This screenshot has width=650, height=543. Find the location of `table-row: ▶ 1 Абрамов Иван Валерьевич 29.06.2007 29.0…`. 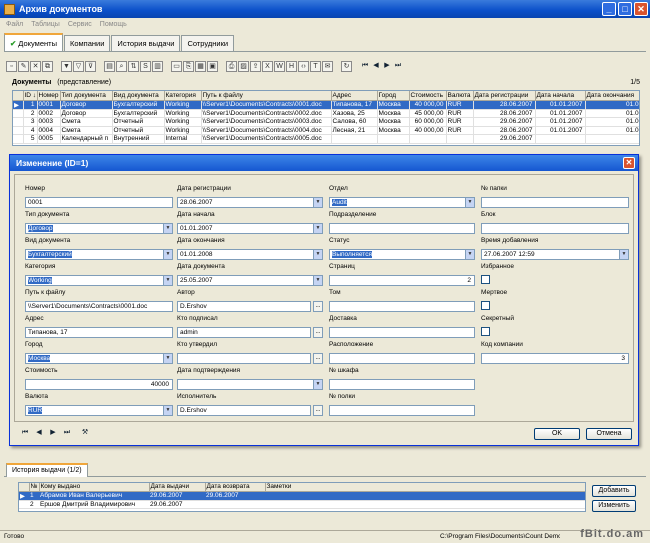

table-row: ▶ 1 Абрамов Иван Валерьевич 29.06.2007 29.0… is located at coordinates (302, 496).